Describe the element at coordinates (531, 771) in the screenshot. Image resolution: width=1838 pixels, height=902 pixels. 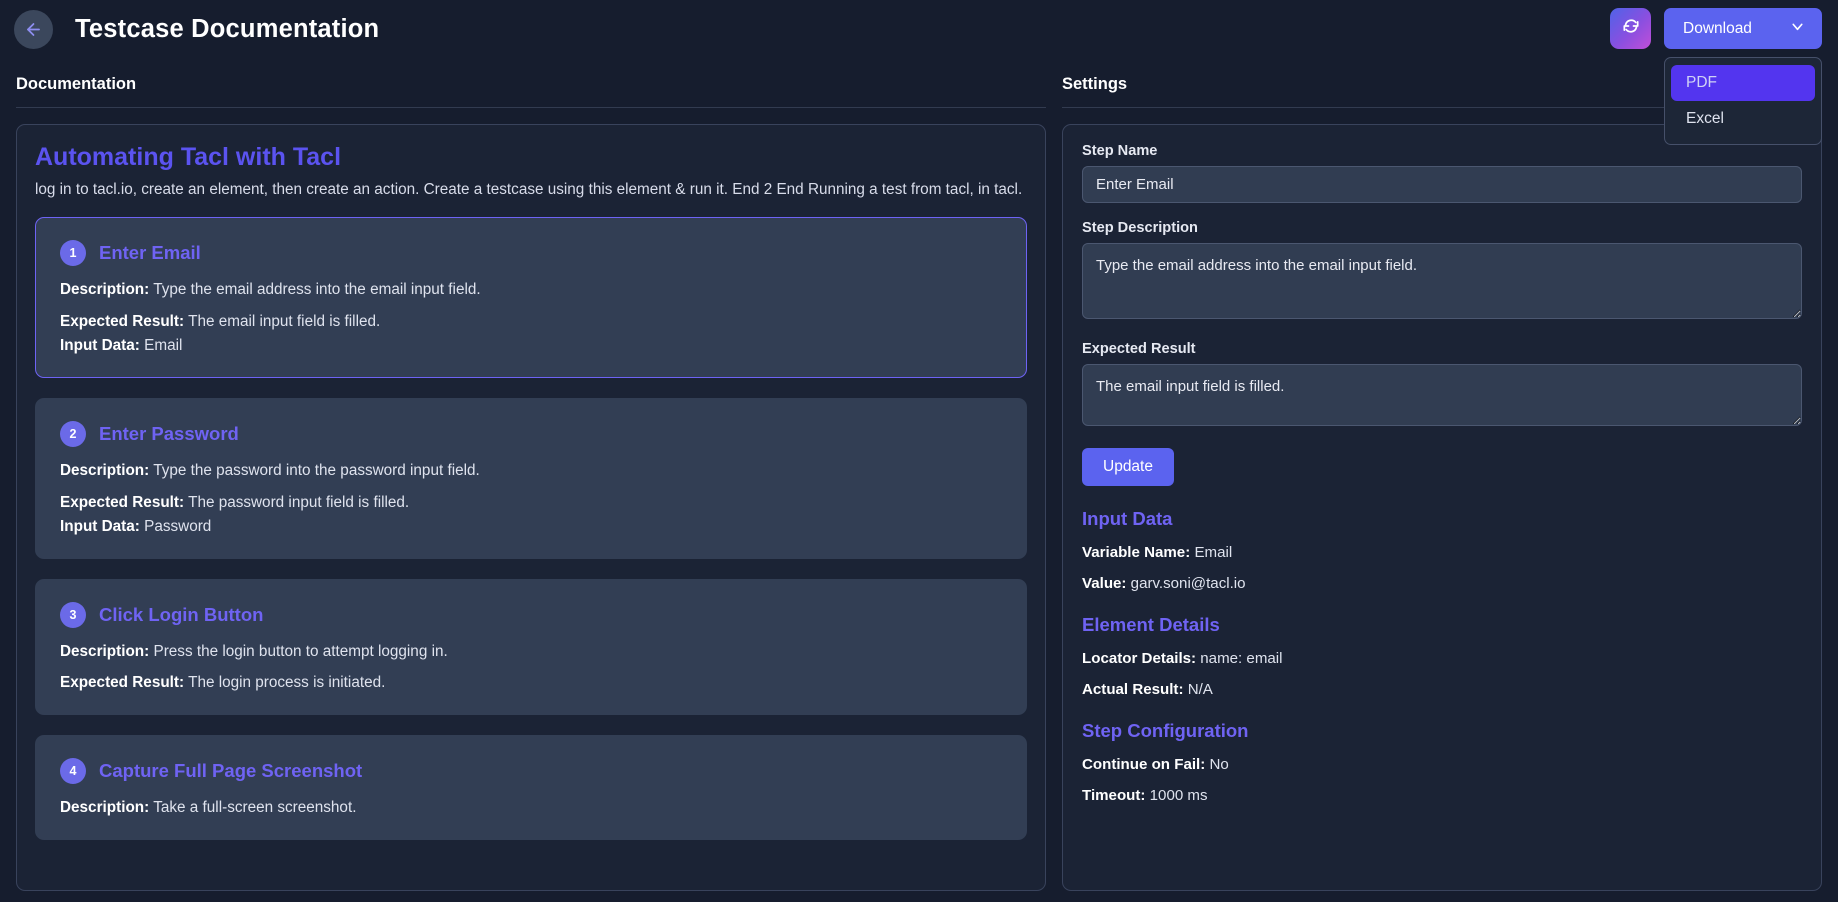
I see `step-header: 4 Capture Full Page Screenshot` at that location.